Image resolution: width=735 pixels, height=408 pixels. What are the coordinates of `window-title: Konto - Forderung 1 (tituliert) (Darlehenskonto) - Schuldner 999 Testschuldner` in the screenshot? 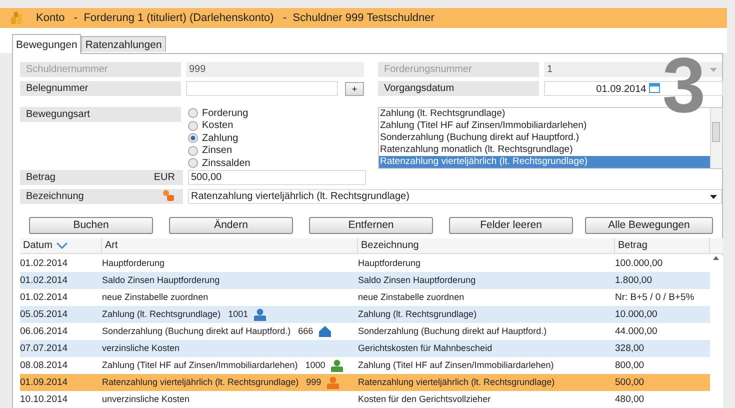 It's located at (235, 18).